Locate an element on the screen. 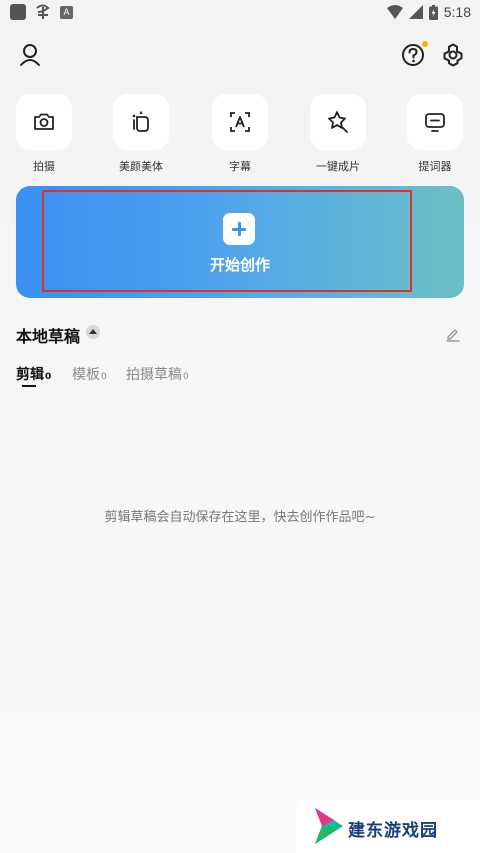 This screenshot has width=480, height=853. subtitle-icon is located at coordinates (240, 122).